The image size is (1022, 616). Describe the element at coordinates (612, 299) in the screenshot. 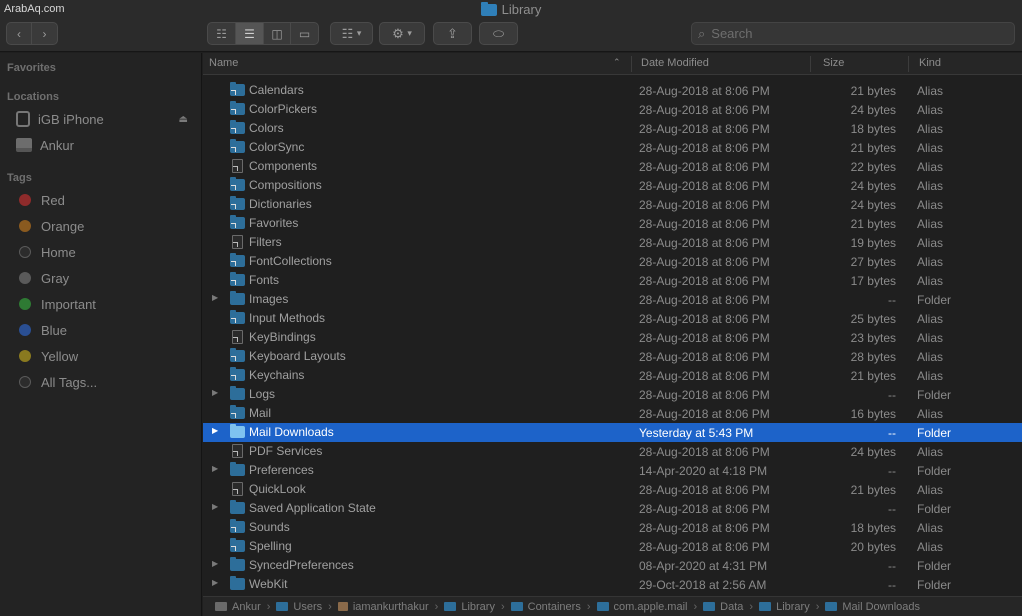

I see `table-row: ▶ Images 28-Aug-2018 at 8:06 PM -- Folder` at that location.